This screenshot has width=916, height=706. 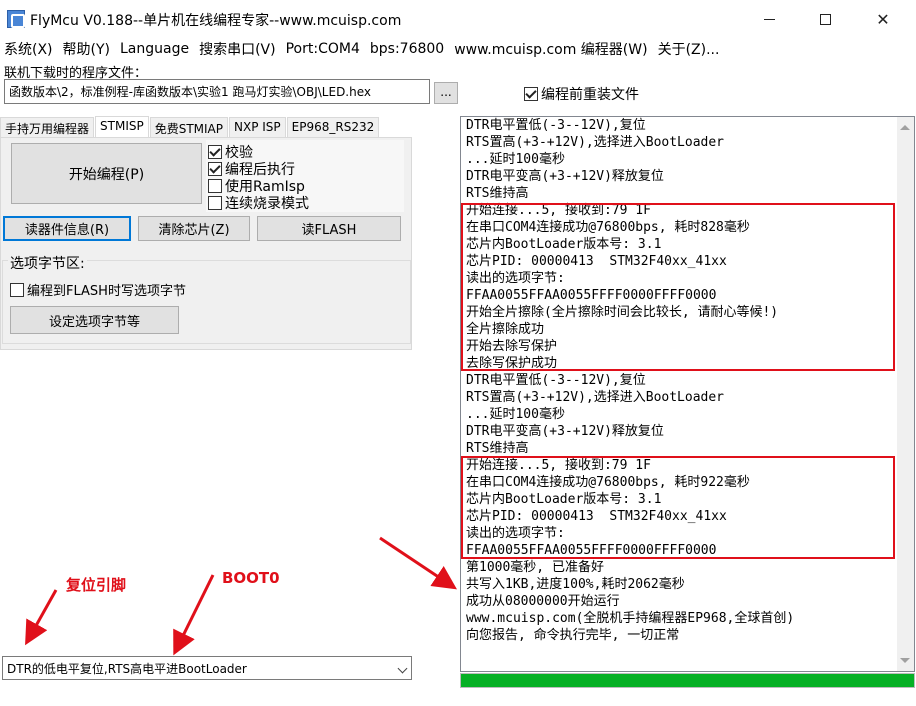 What do you see at coordinates (630, 618) in the screenshot?
I see `log-line: www.mcuisp.com(全脱机手持编程器EP968,全球首创)` at bounding box center [630, 618].